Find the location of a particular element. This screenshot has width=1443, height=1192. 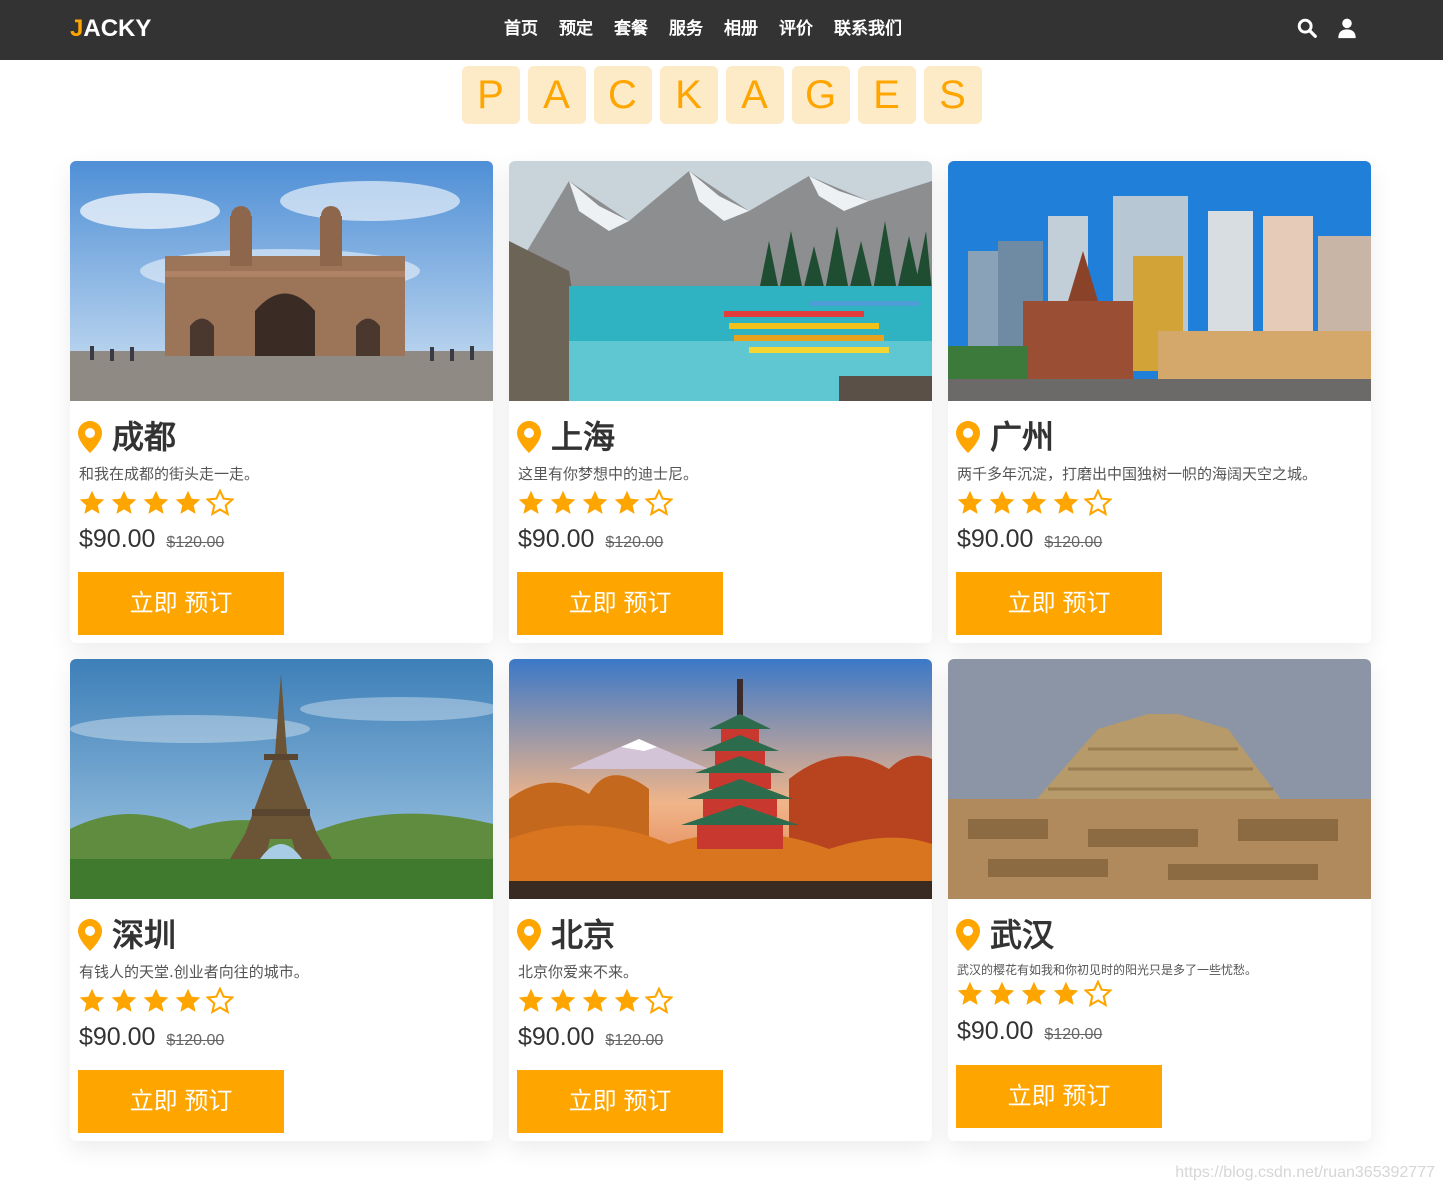

location: 武汉 is located at coordinates (1005, 935).